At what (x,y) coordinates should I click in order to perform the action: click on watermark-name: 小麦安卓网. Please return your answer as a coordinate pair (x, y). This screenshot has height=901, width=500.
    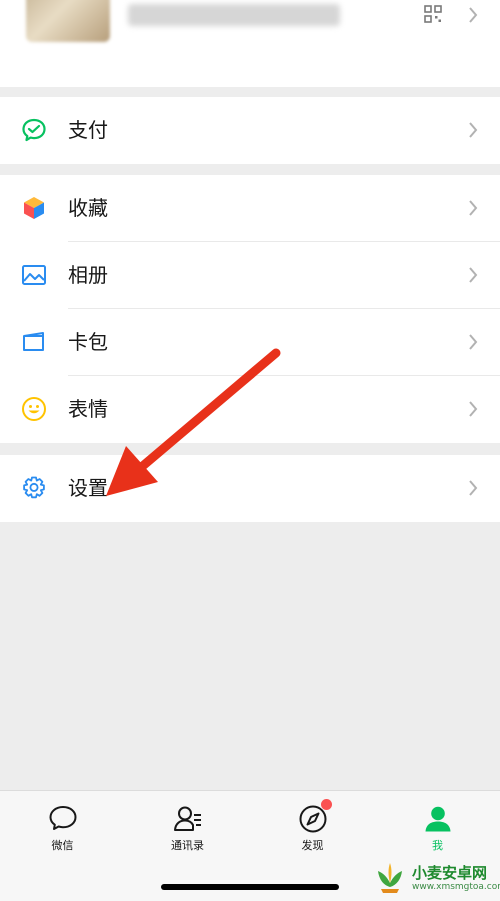
    Looking at the image, I should click on (450, 873).